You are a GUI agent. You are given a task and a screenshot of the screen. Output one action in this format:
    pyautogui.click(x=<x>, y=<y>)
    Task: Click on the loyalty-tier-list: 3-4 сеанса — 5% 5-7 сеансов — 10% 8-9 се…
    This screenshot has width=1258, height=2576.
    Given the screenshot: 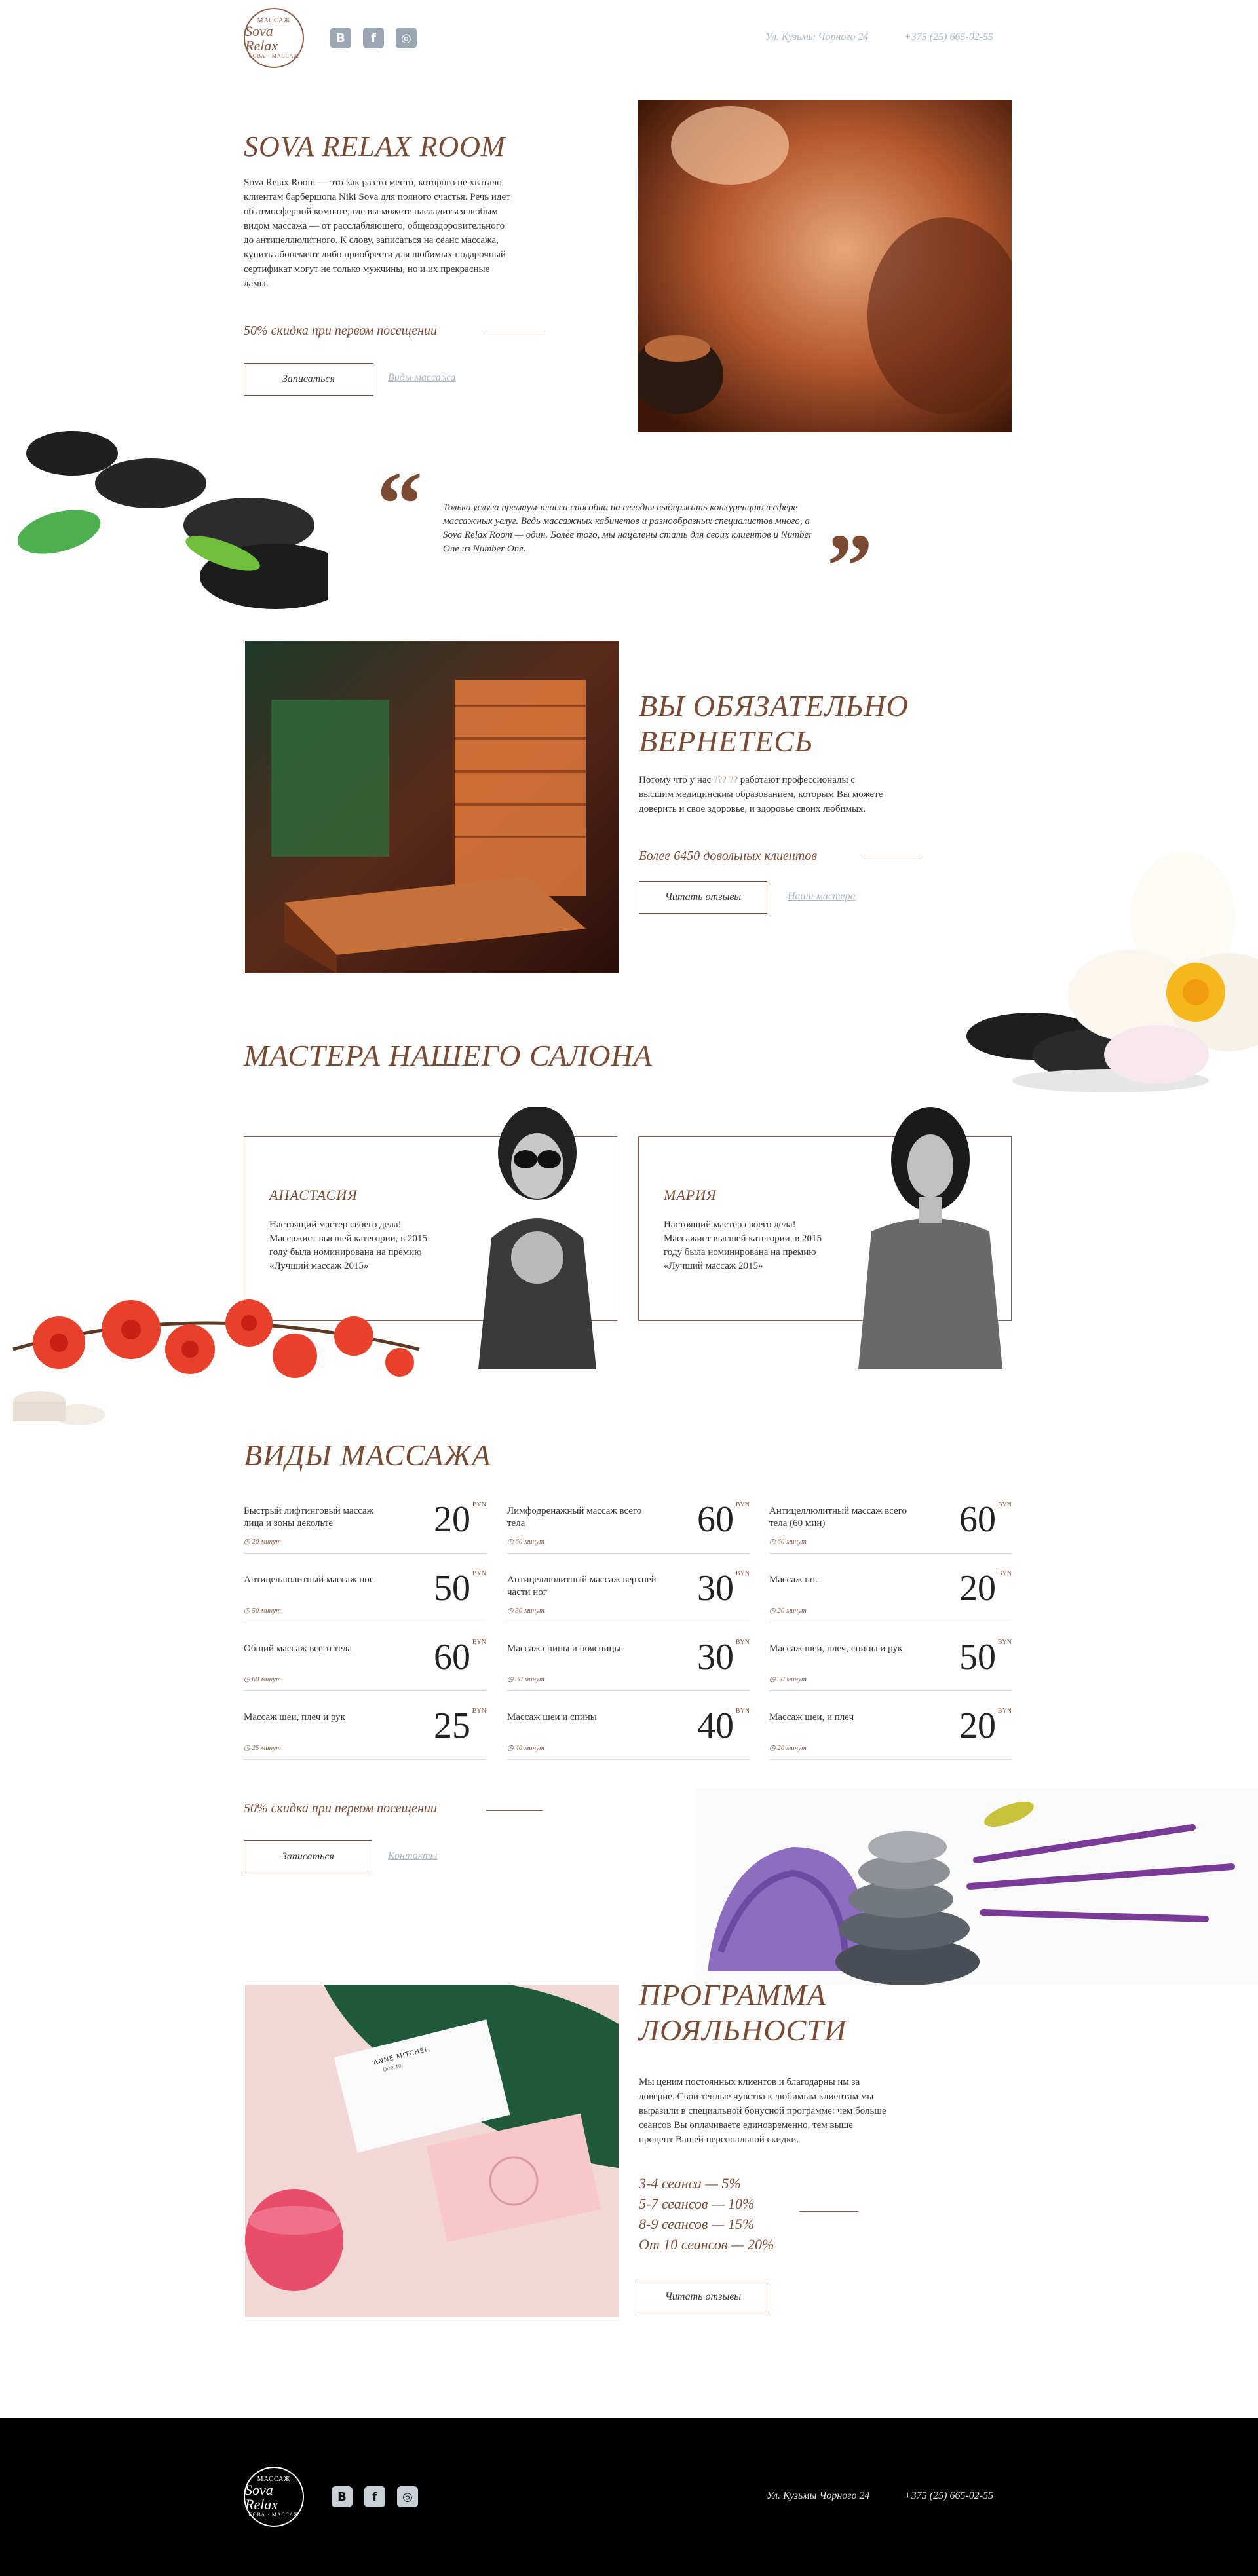 What is the action you would take?
    pyautogui.click(x=706, y=2213)
    